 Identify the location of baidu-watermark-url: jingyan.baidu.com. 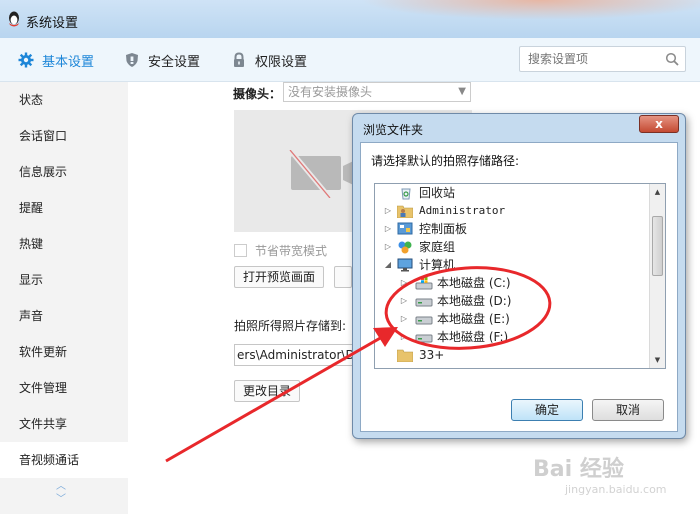
(616, 489).